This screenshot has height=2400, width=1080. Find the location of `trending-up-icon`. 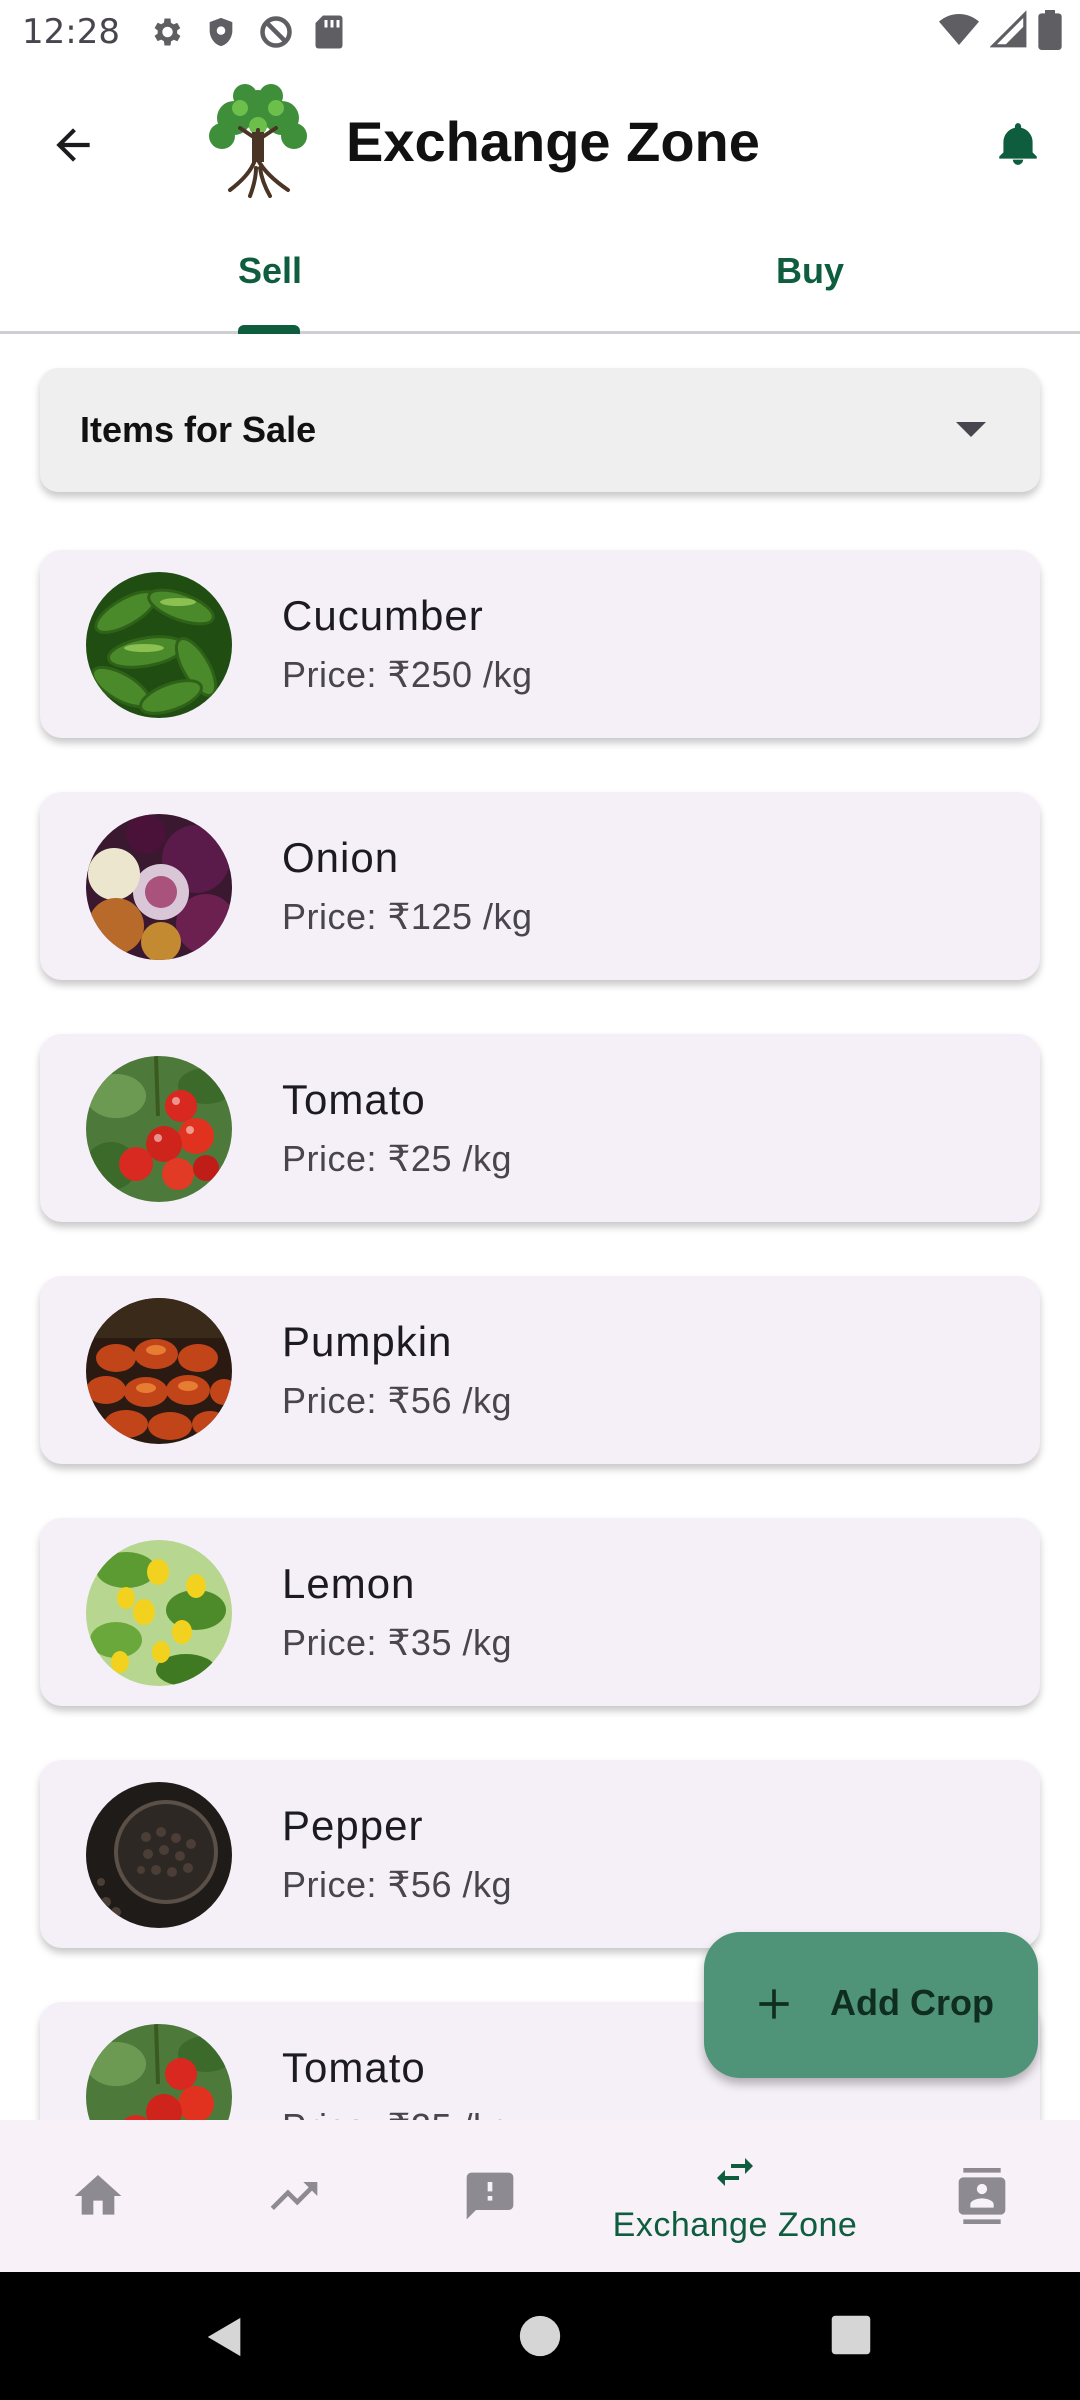

trending-up-icon is located at coordinates (294, 2196).